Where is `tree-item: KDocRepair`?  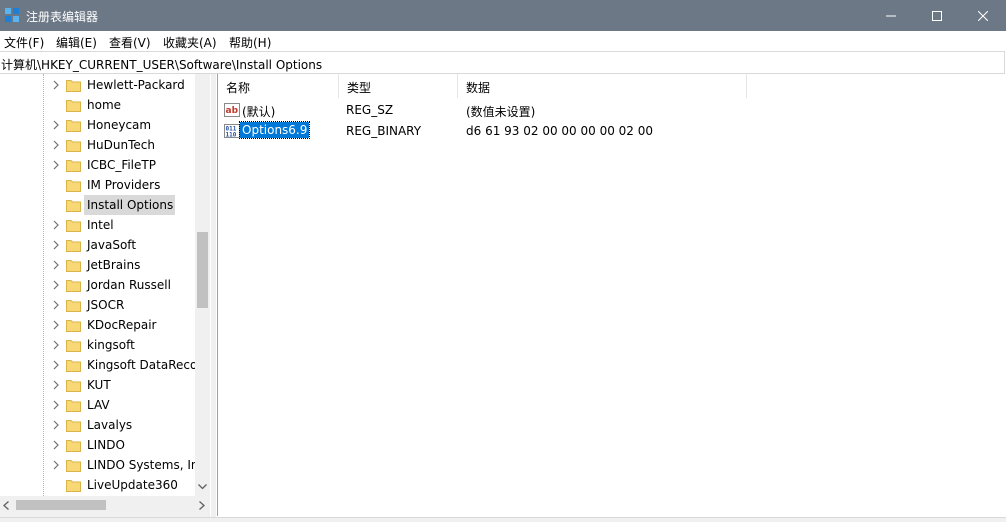
tree-item: KDocRepair is located at coordinates (97, 325).